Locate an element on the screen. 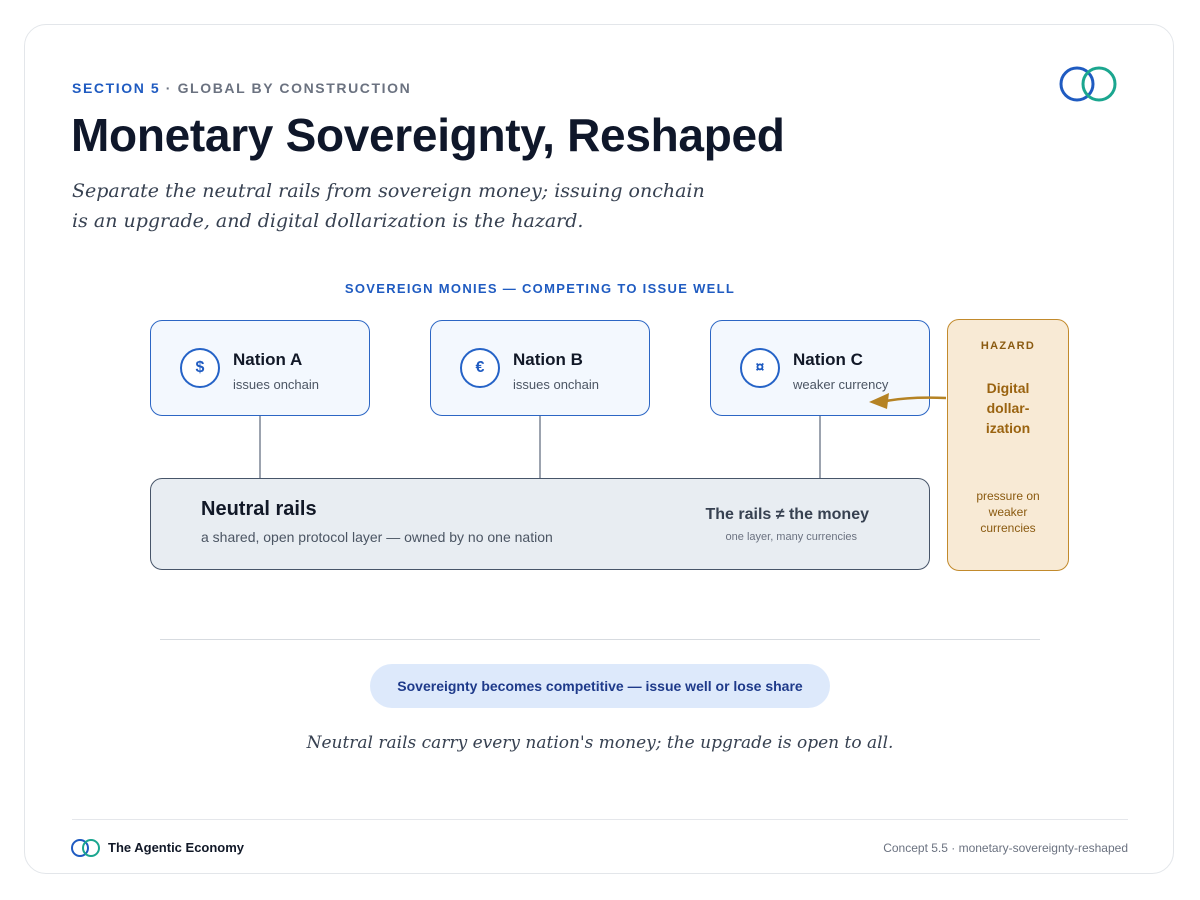 The width and height of the screenshot is (1200, 900). arrow-icon is located at coordinates (908, 401).